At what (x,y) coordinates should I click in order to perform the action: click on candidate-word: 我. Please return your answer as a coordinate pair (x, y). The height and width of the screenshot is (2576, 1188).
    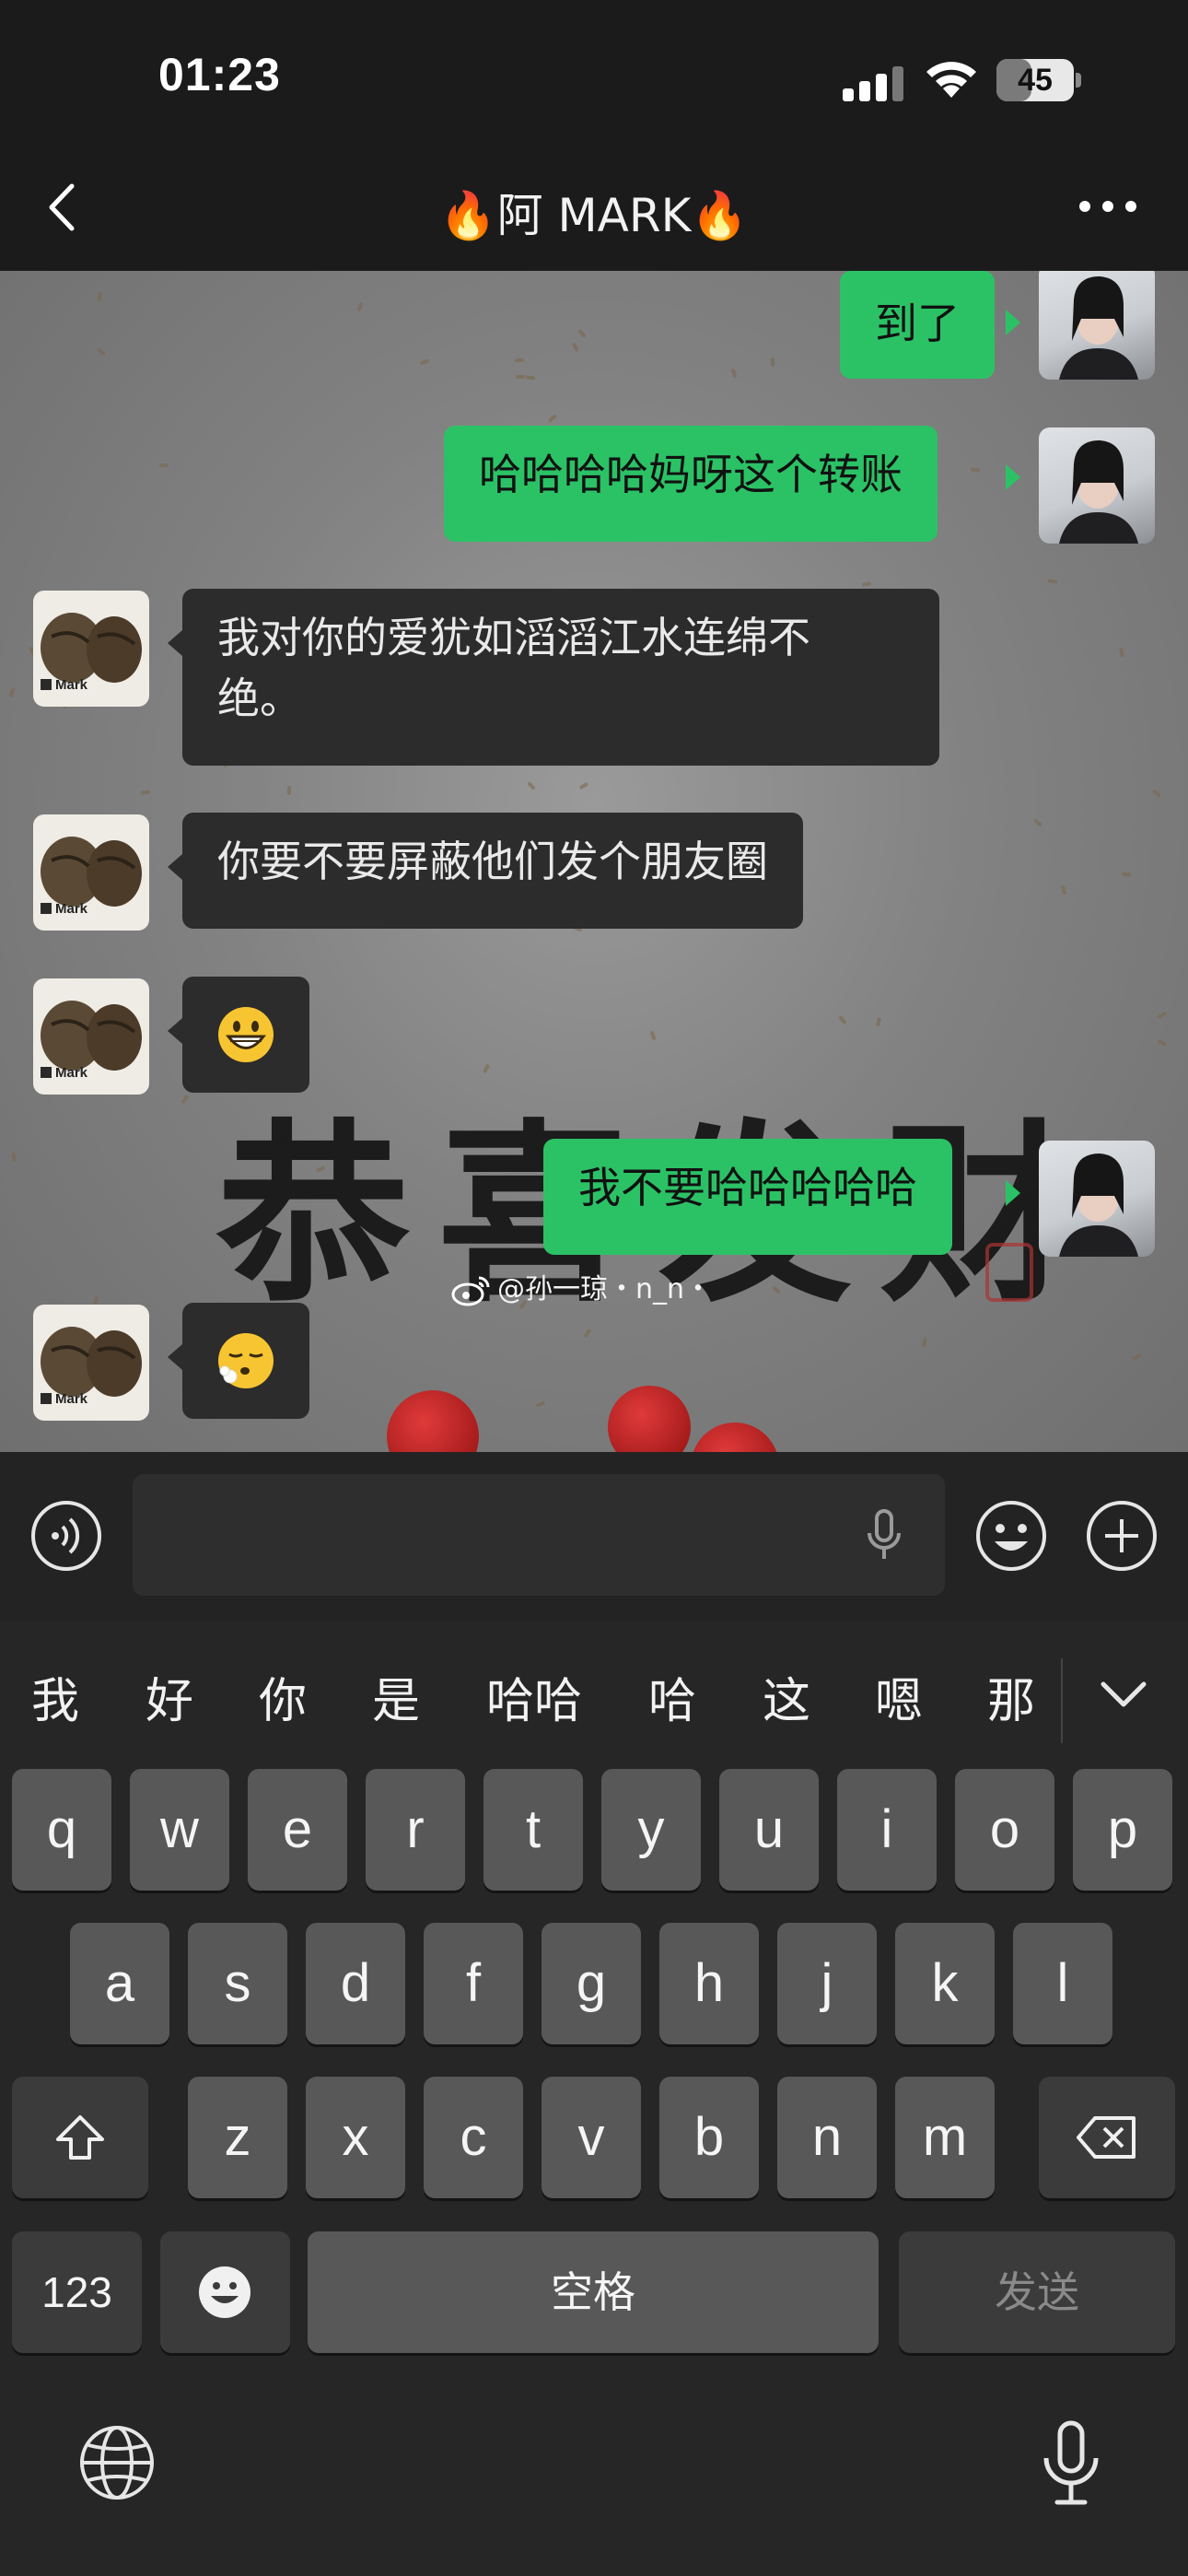
    Looking at the image, I should click on (55, 1696).